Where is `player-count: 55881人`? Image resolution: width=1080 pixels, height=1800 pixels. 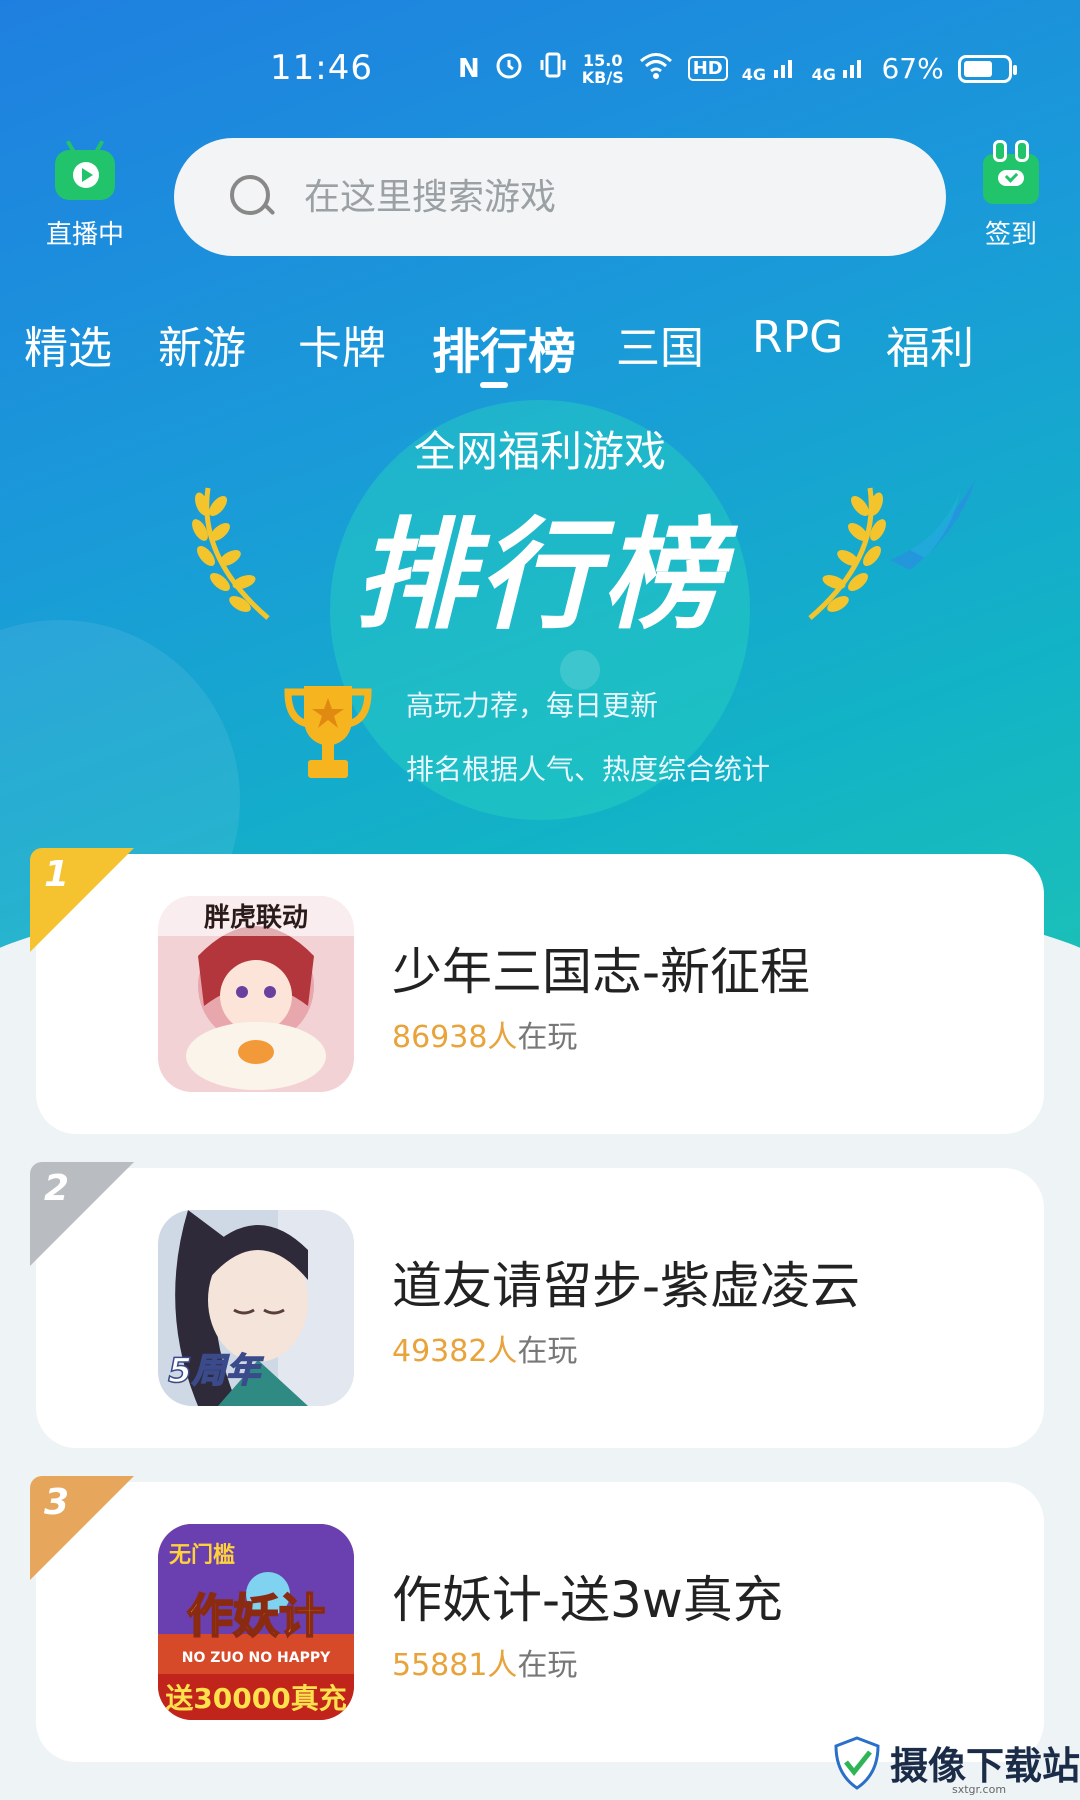 player-count: 55881人 is located at coordinates (455, 1665).